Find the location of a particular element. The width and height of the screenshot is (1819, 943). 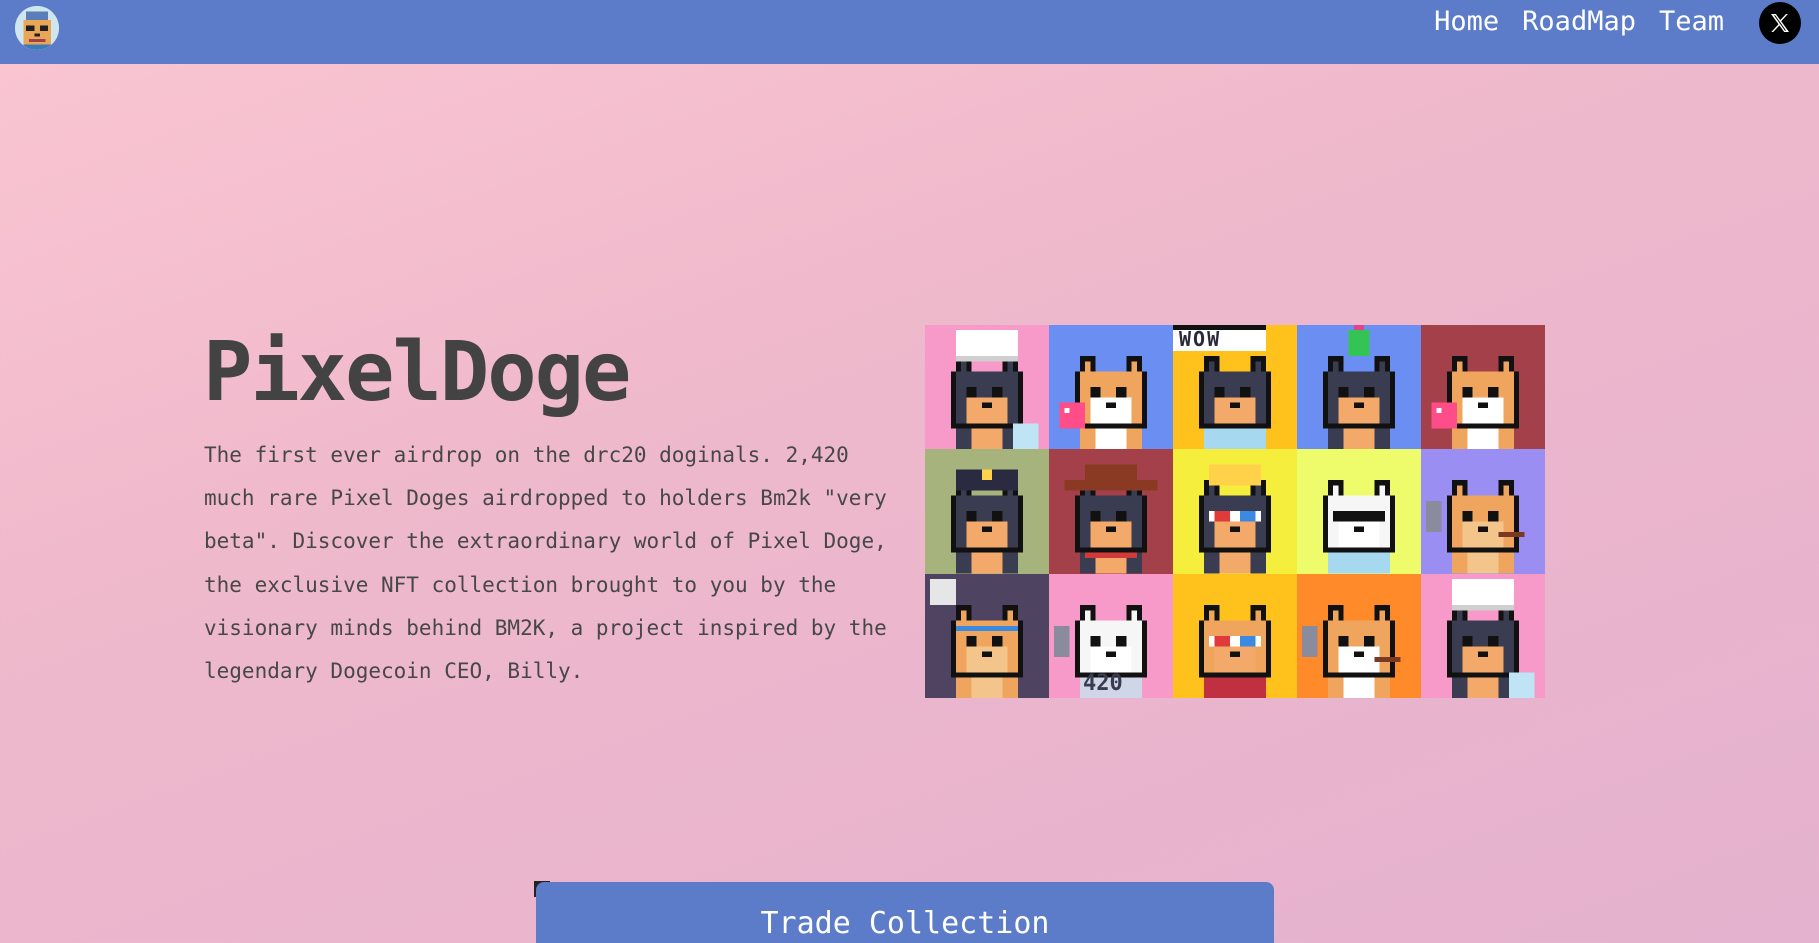

hero-title: PixelDoge is located at coordinates (417, 372).